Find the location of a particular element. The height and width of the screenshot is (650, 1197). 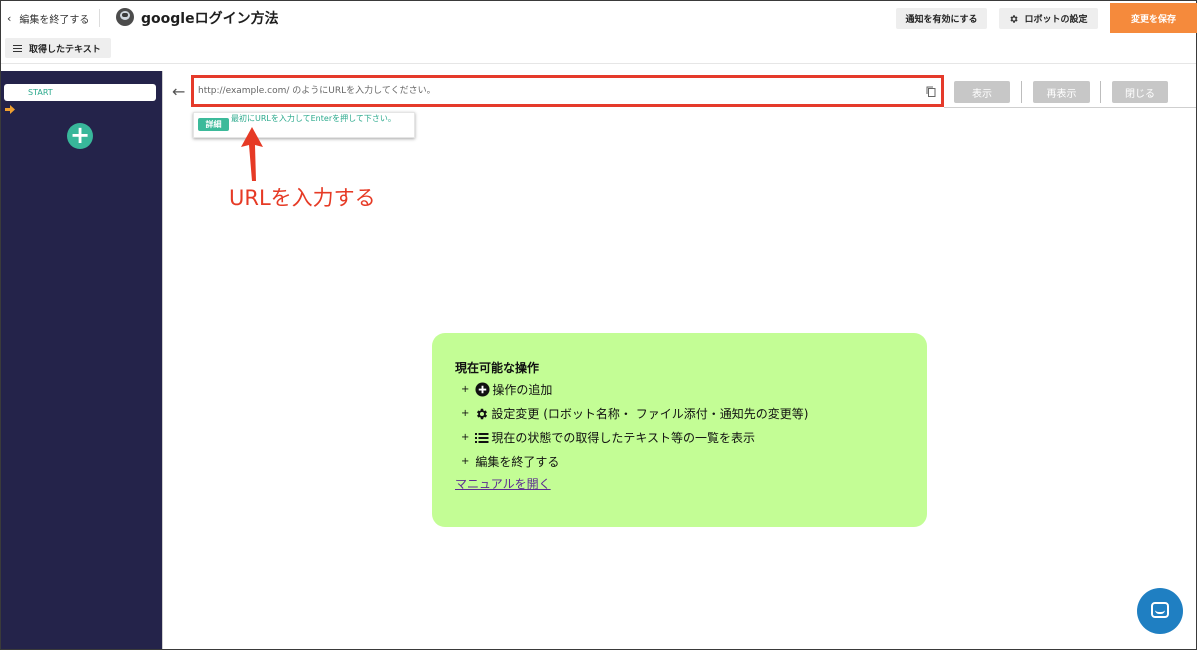

enable-notification-label: 通知を有効にする is located at coordinates (941, 20).